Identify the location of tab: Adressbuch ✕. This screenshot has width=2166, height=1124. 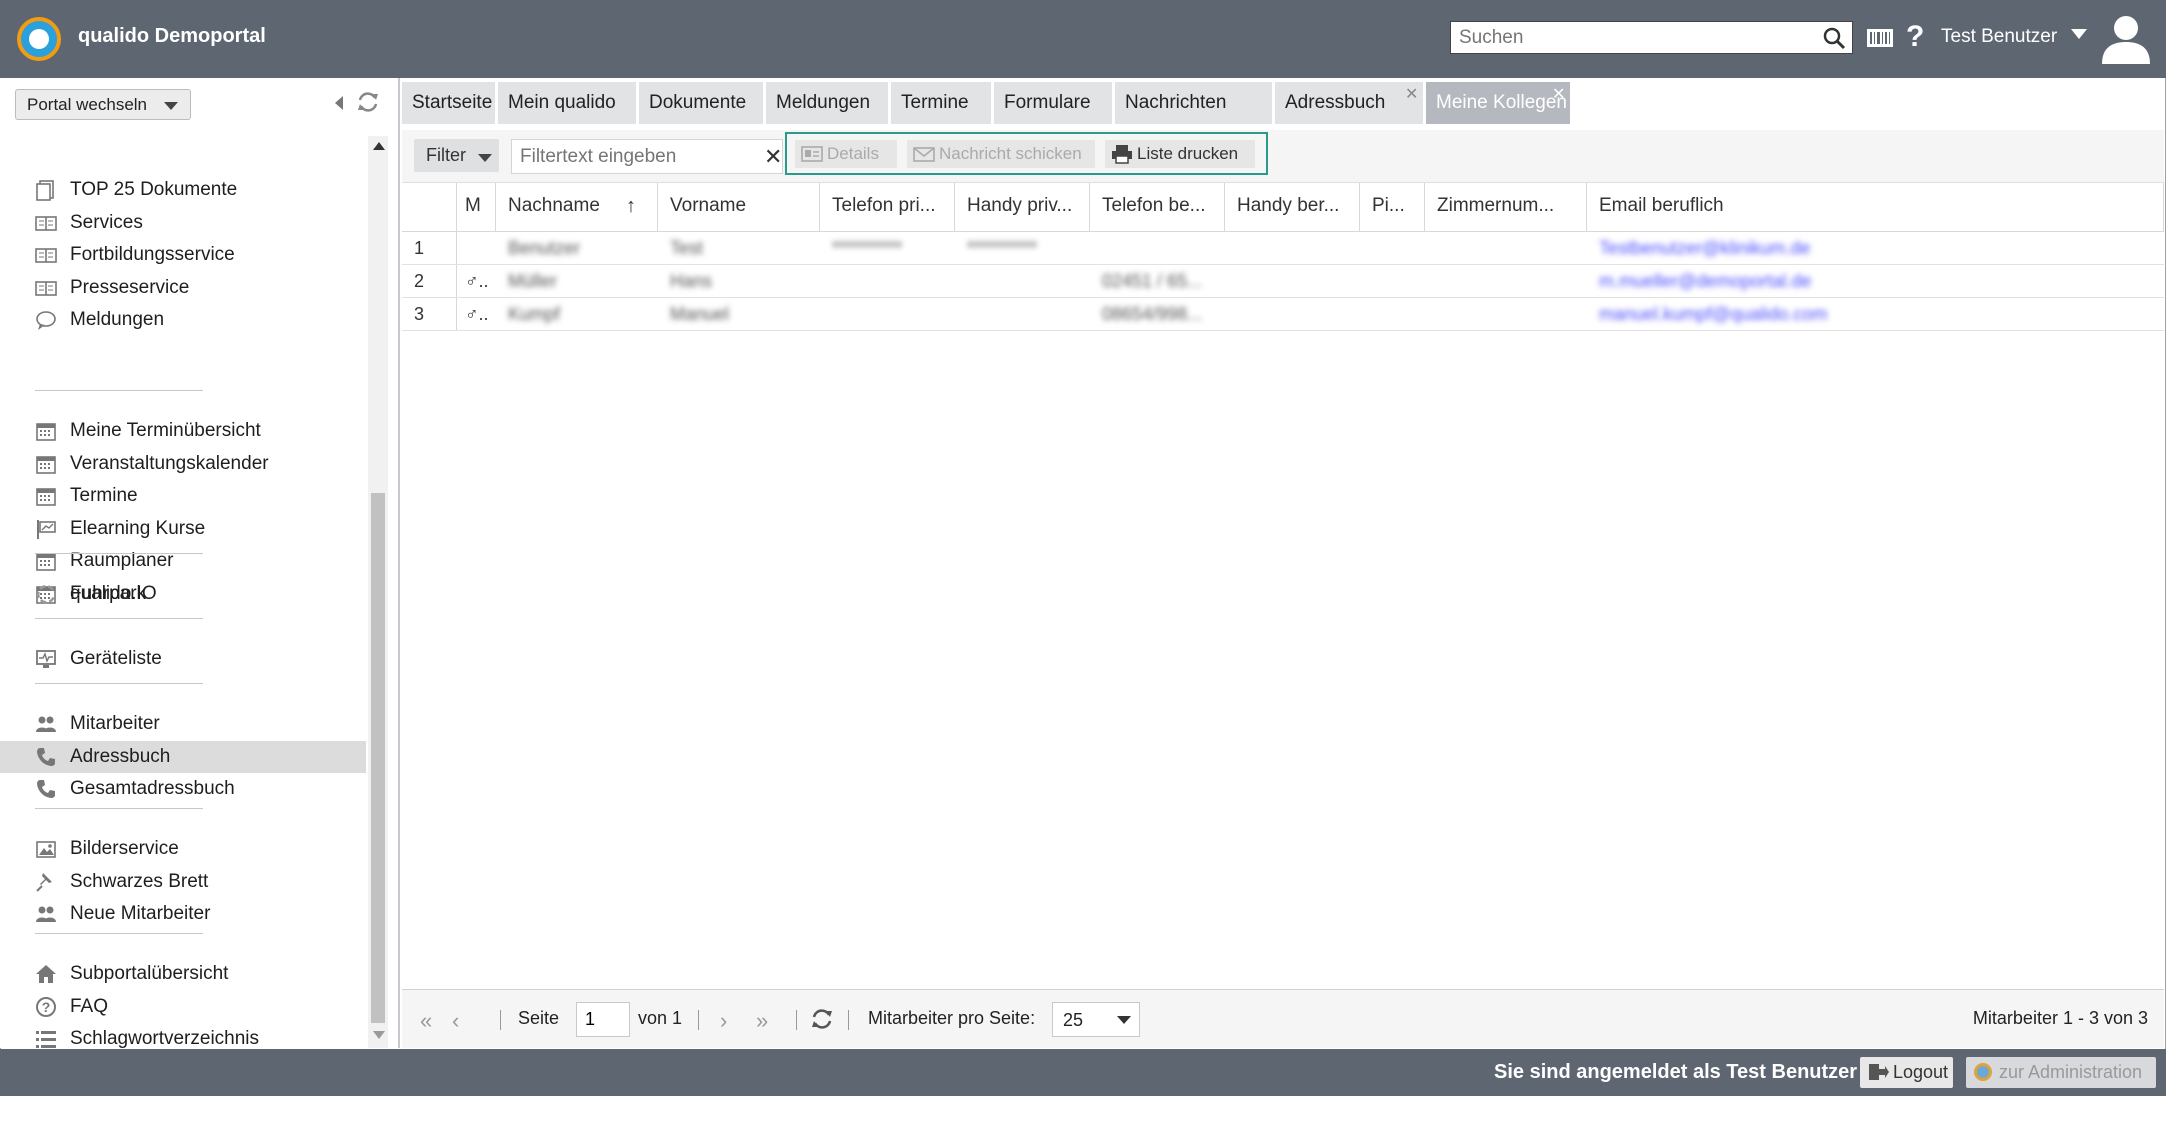
(1349, 103).